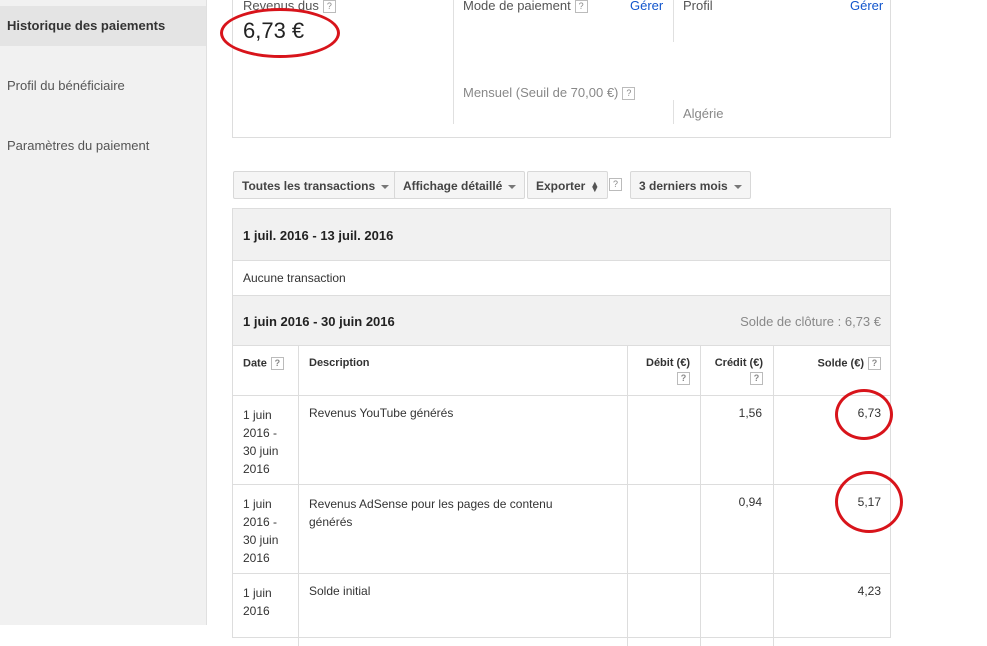 The width and height of the screenshot is (987, 646). What do you see at coordinates (340, 591) in the screenshot?
I see `row-description: Solde initial` at bounding box center [340, 591].